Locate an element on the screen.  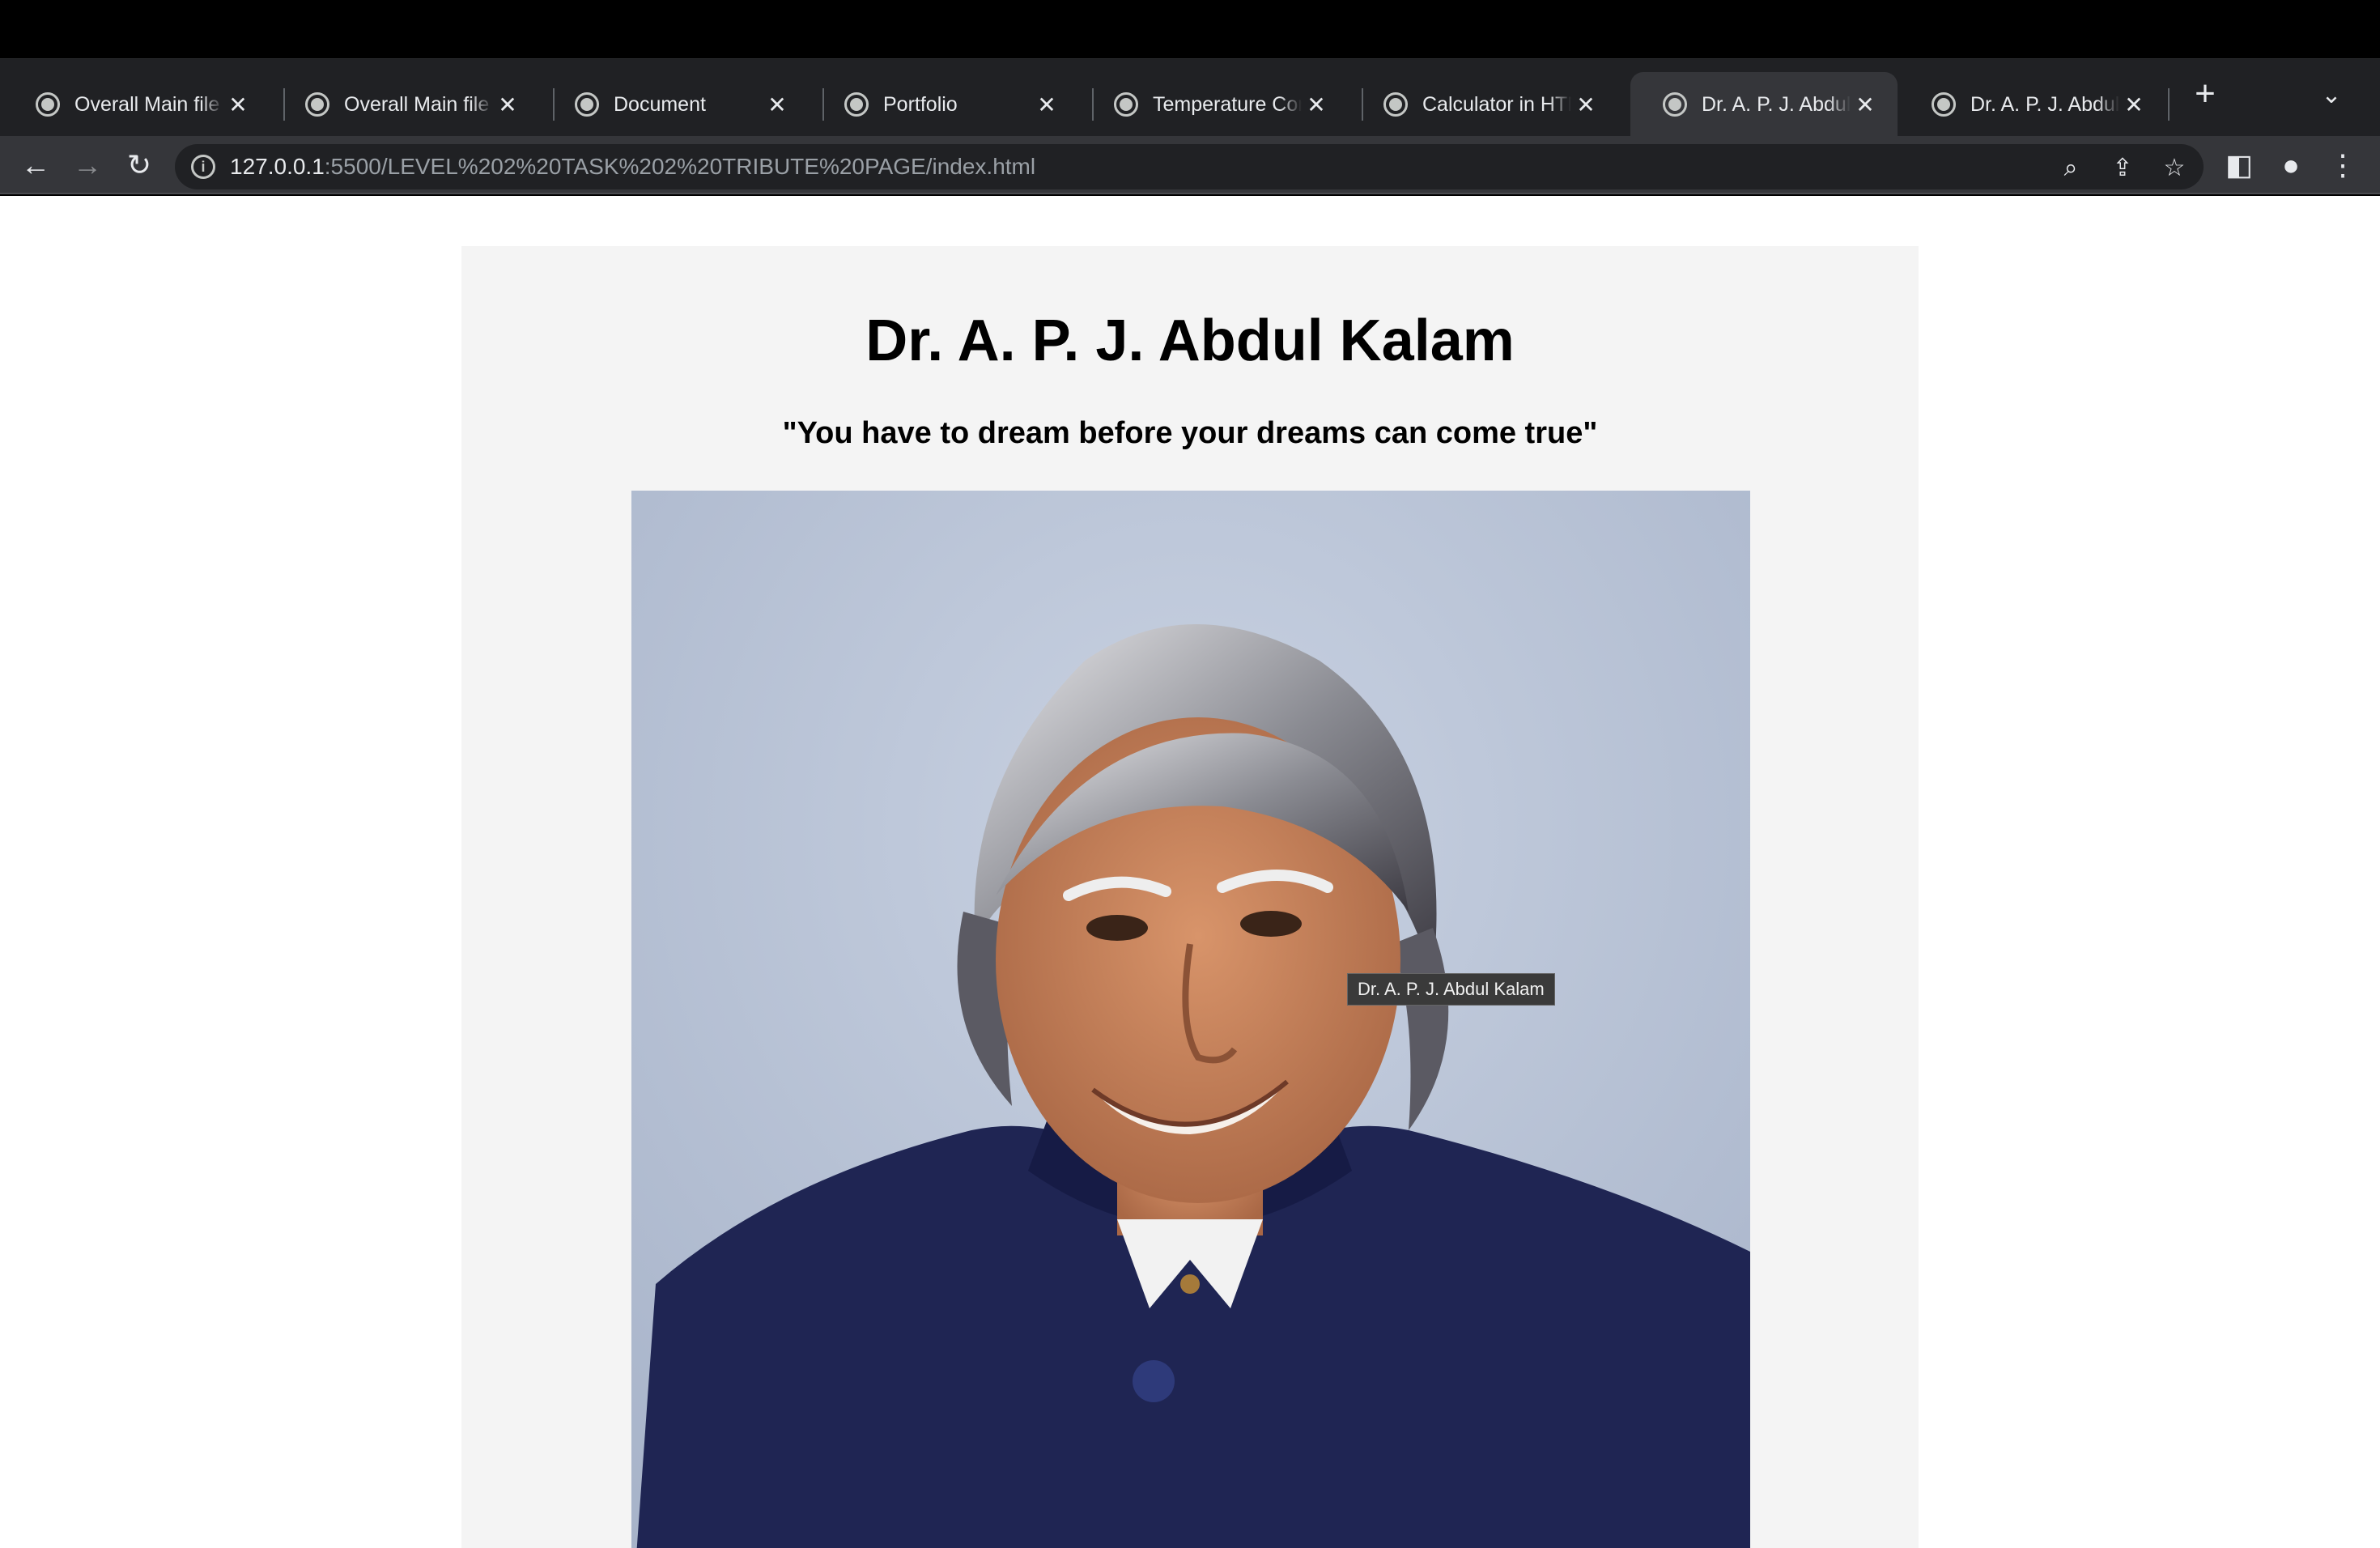
tab-overall-main-file-1: Overall Main file ✕ is located at coordinates (136, 105).